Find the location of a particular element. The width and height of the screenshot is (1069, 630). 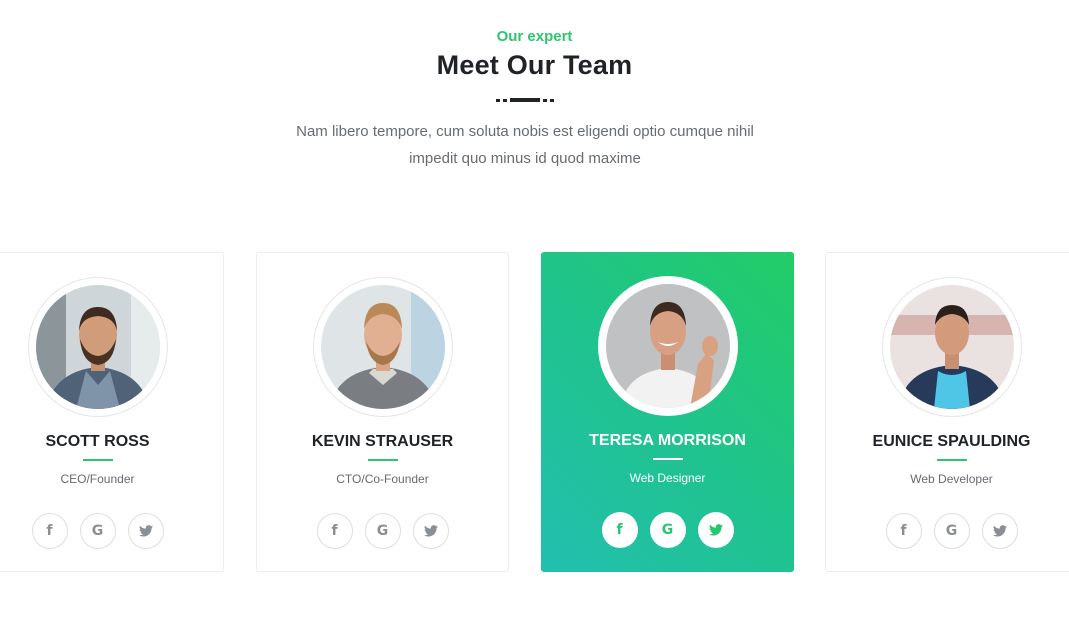

team-card-scott-ross: SCOTT ROSS CEO/Founder f G is located at coordinates (112, 412).